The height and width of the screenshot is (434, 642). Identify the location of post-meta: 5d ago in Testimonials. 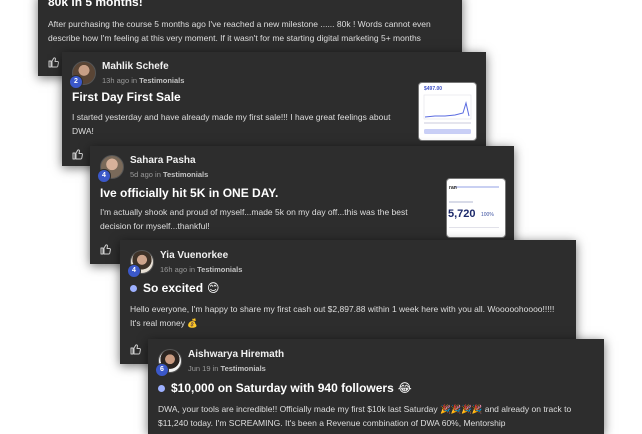
(169, 174).